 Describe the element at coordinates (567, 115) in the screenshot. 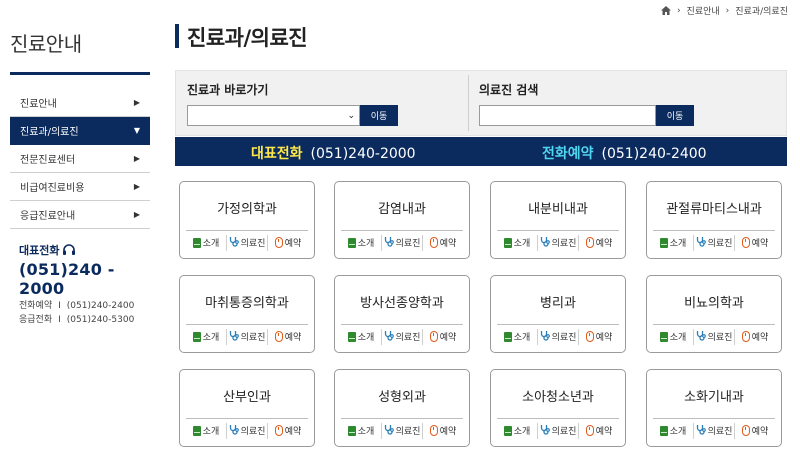

I see `doctor-search-input` at that location.